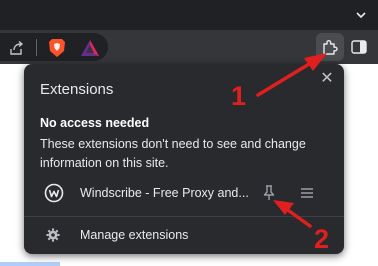  What do you see at coordinates (322, 239) in the screenshot?
I see `annotation-step-2: 2` at bounding box center [322, 239].